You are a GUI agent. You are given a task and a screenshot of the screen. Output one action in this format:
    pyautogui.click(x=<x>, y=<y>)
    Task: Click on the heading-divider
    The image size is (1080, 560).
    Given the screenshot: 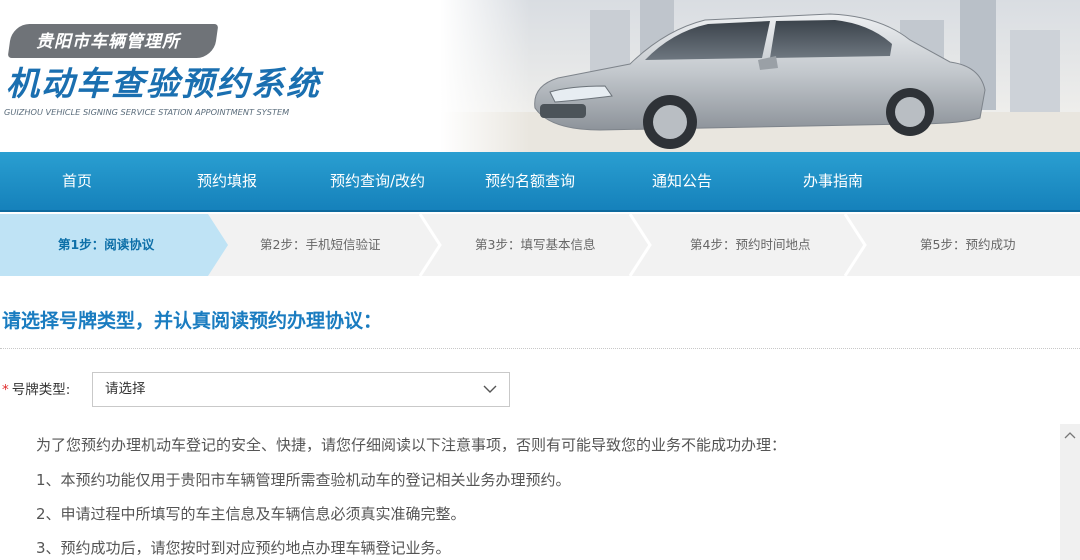 What is the action you would take?
    pyautogui.click(x=540, y=348)
    